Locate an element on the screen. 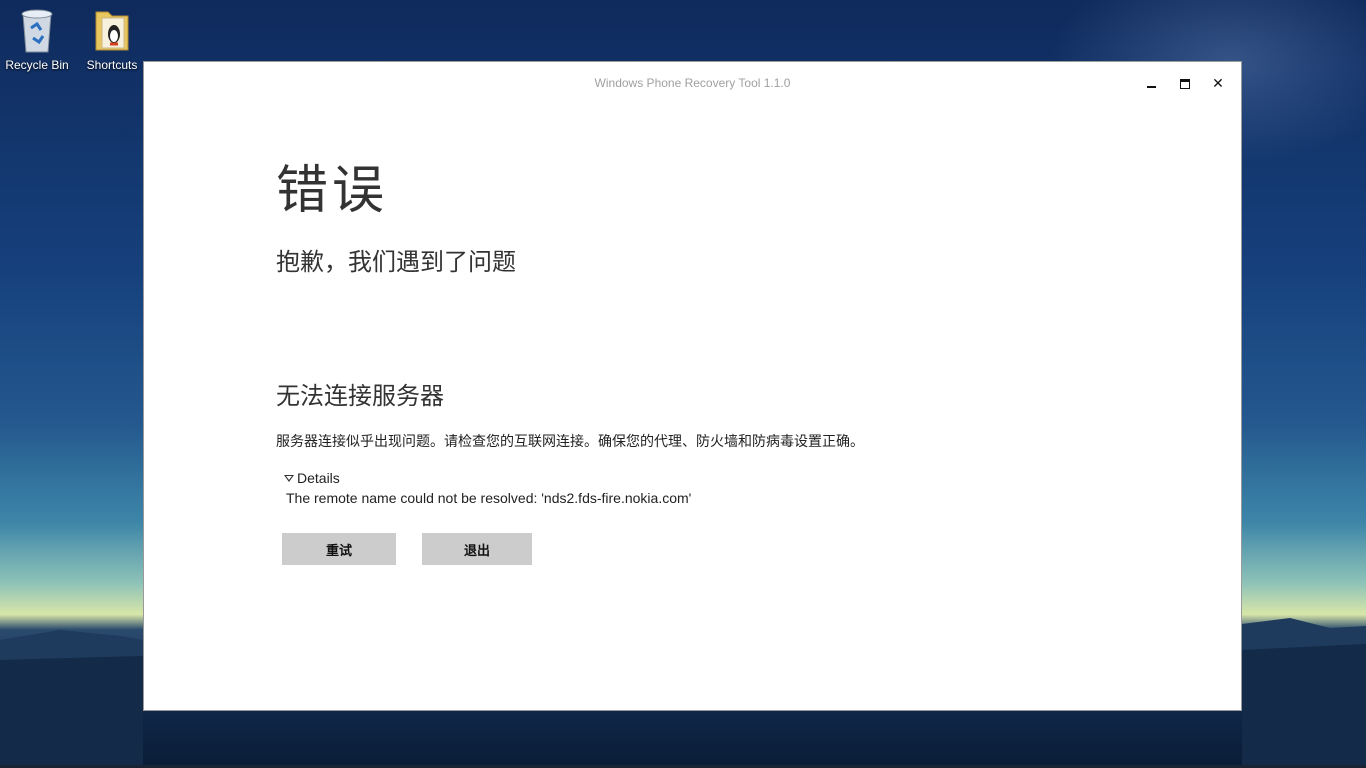  details-expander: Details is located at coordinates (312, 478).